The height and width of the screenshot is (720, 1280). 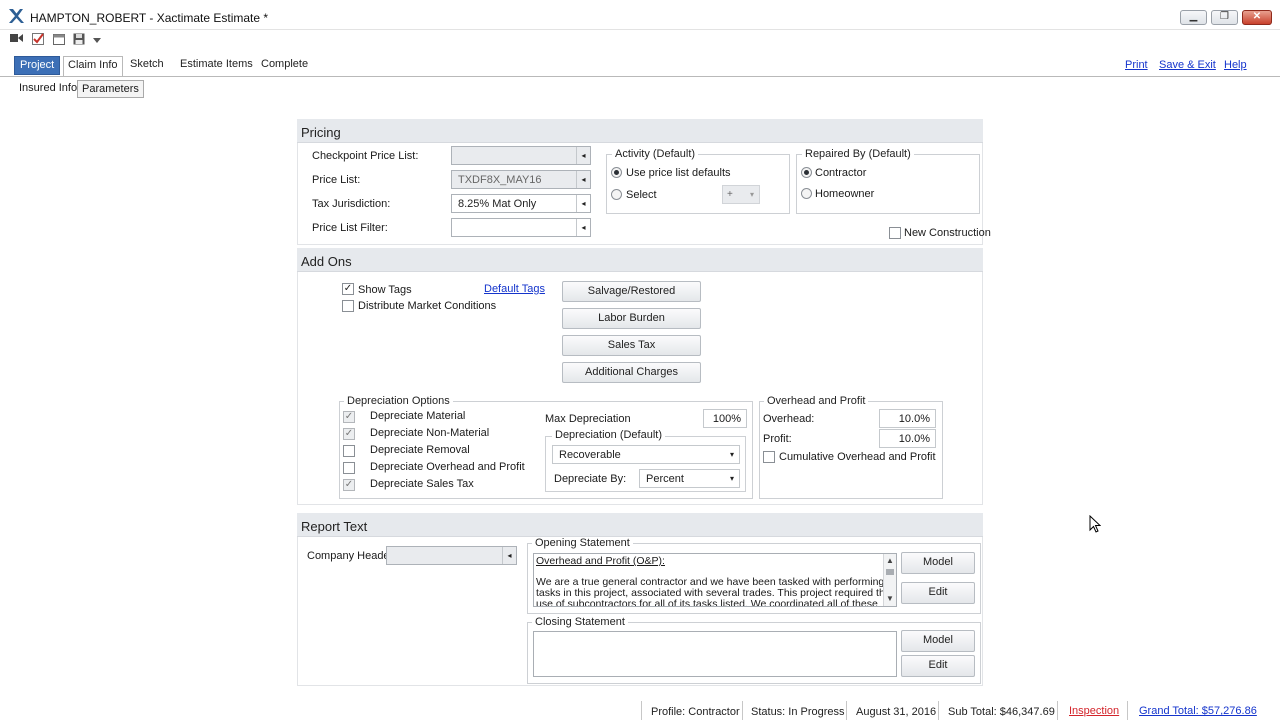 What do you see at coordinates (93, 66) in the screenshot?
I see `tab-claim-info: Claim Info` at bounding box center [93, 66].